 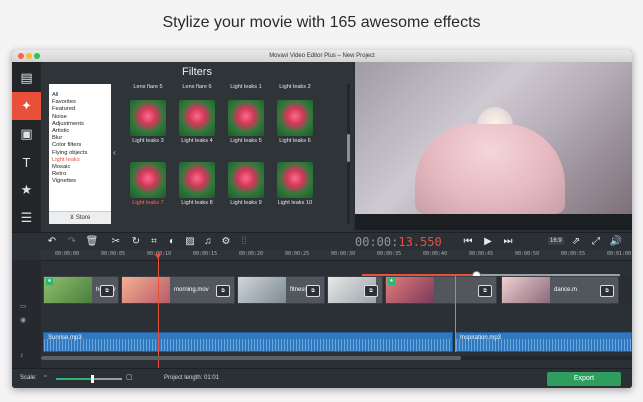 What do you see at coordinates (80, 131) in the screenshot?
I see `category-item: Artistic` at bounding box center [80, 131].